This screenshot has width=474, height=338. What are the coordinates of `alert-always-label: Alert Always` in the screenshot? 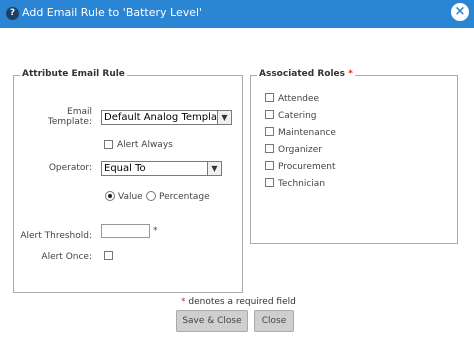 It's located at (145, 145).